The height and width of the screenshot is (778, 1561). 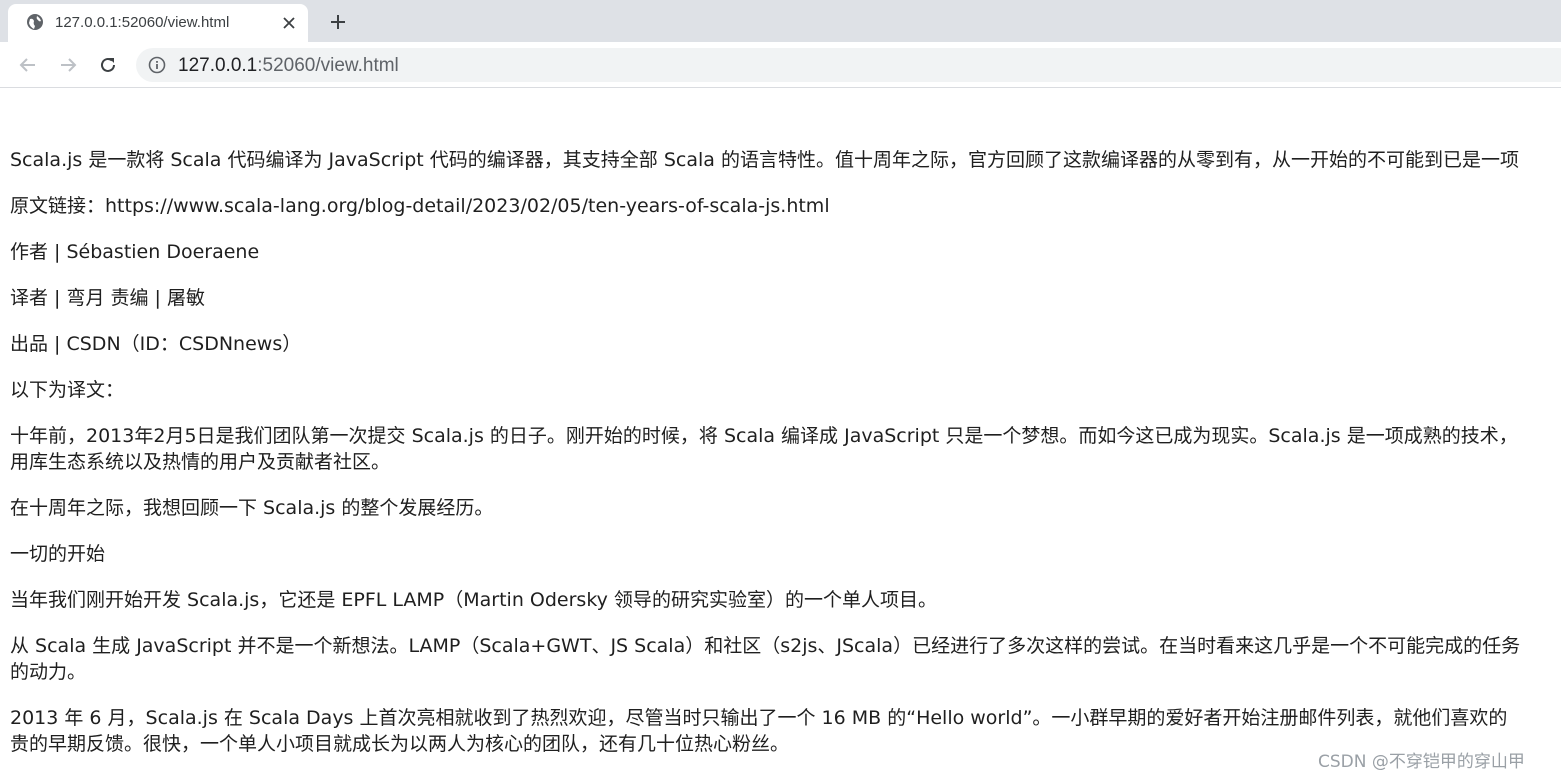 What do you see at coordinates (108, 298) in the screenshot?
I see `translator-line: 译者 | 弯月 责编 | 屠敏` at bounding box center [108, 298].